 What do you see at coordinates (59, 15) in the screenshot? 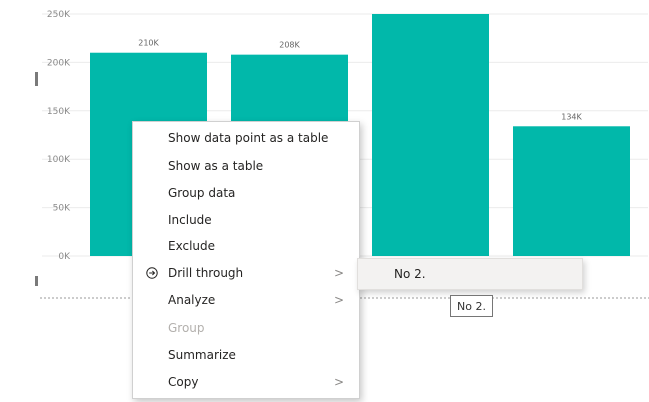
I see `y-tick-label: 250K` at bounding box center [59, 15].